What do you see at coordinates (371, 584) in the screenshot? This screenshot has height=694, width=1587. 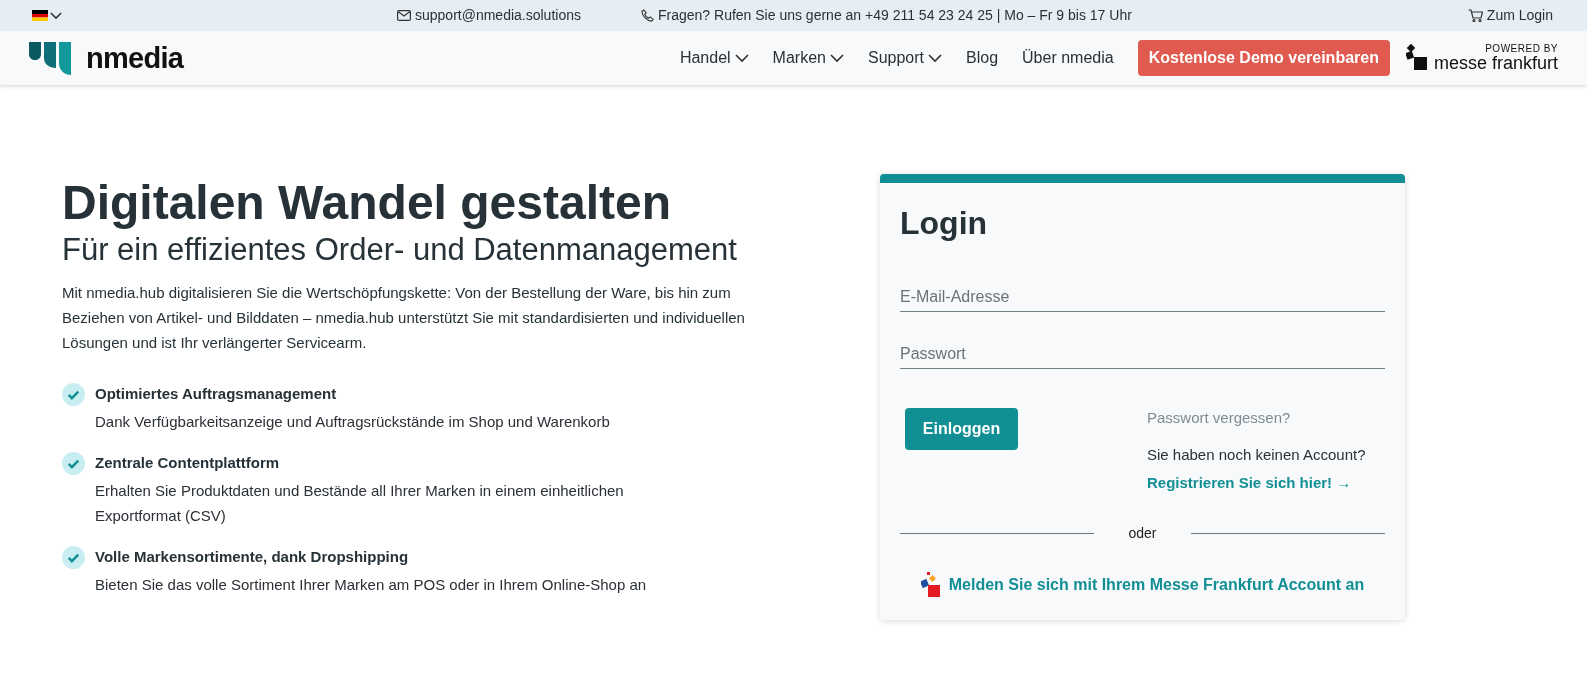 I see `feature-description: Bieten Sie das volle Sortiment Ihrer Marken am POS oder in Ihrem Online-Shop an` at bounding box center [371, 584].